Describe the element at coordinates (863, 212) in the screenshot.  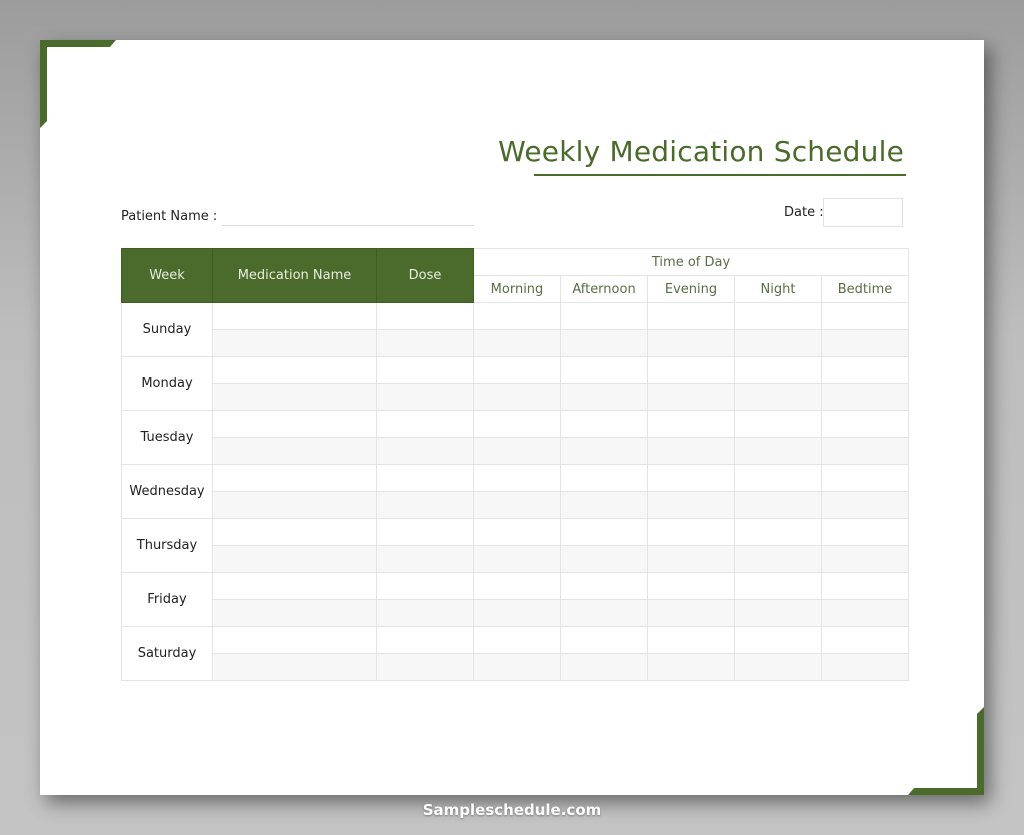
I see `date-field` at that location.